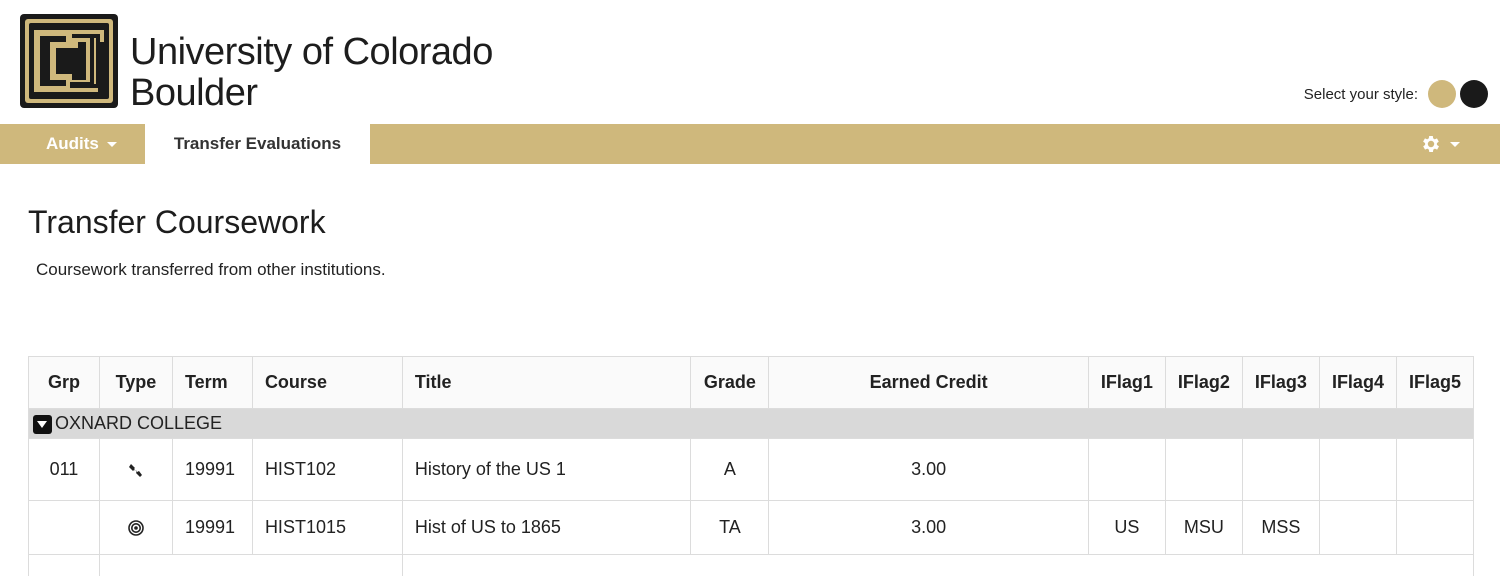 Image resolution: width=1500 pixels, height=576 pixels. I want to click on collapse-toggle-icon, so click(42, 424).